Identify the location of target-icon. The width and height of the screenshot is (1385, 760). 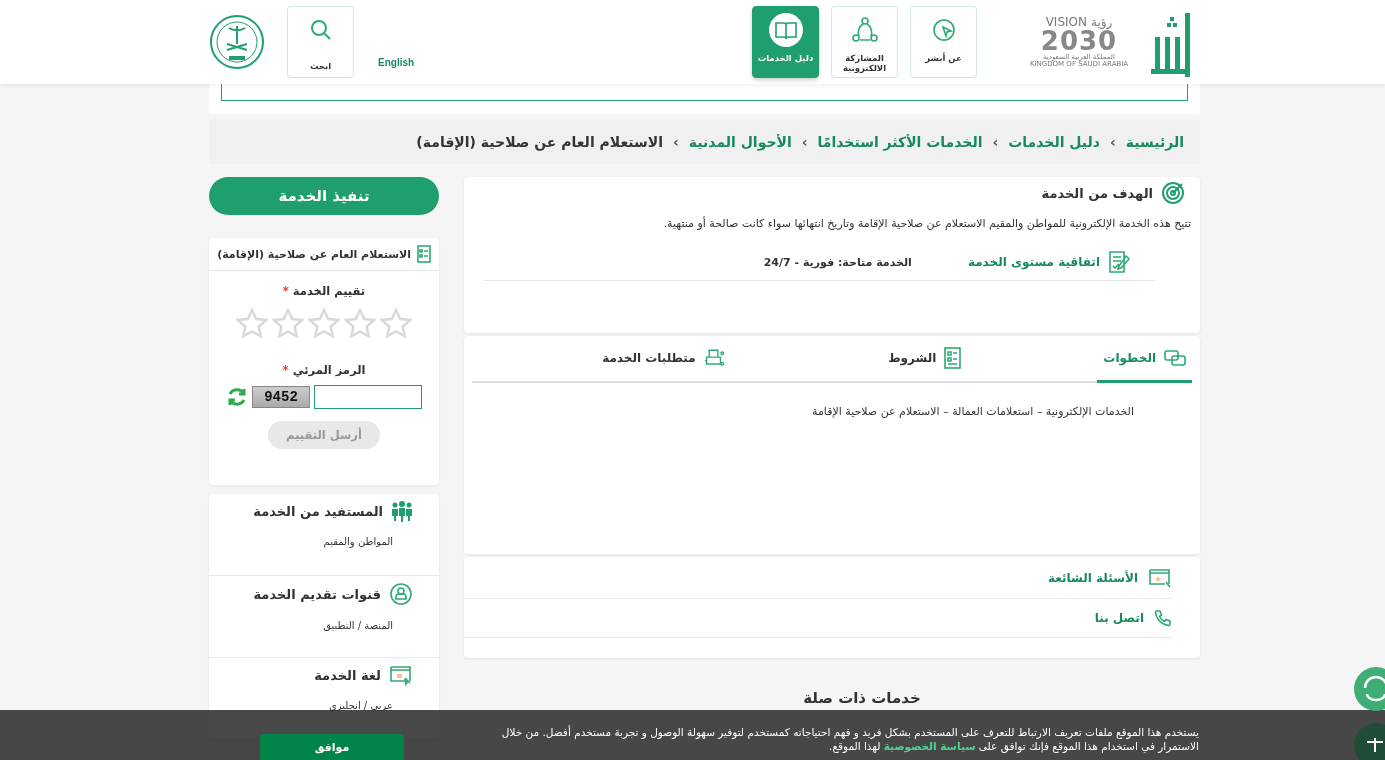
(1173, 193).